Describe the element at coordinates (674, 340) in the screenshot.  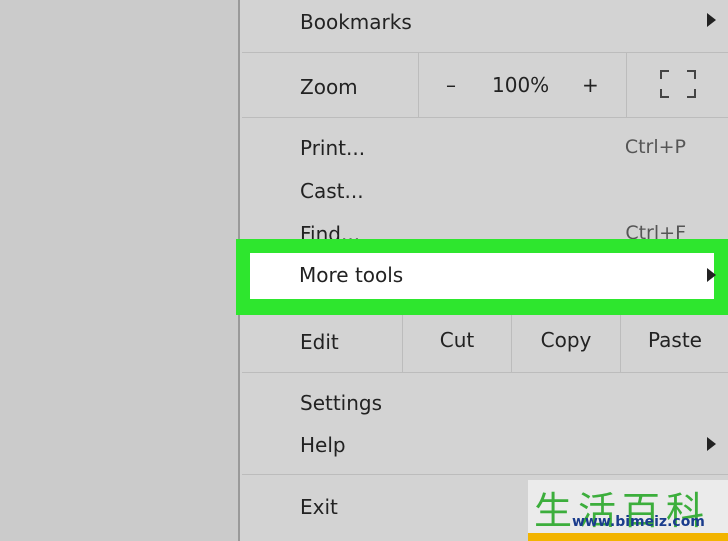
I see `paste-button: Paste` at that location.